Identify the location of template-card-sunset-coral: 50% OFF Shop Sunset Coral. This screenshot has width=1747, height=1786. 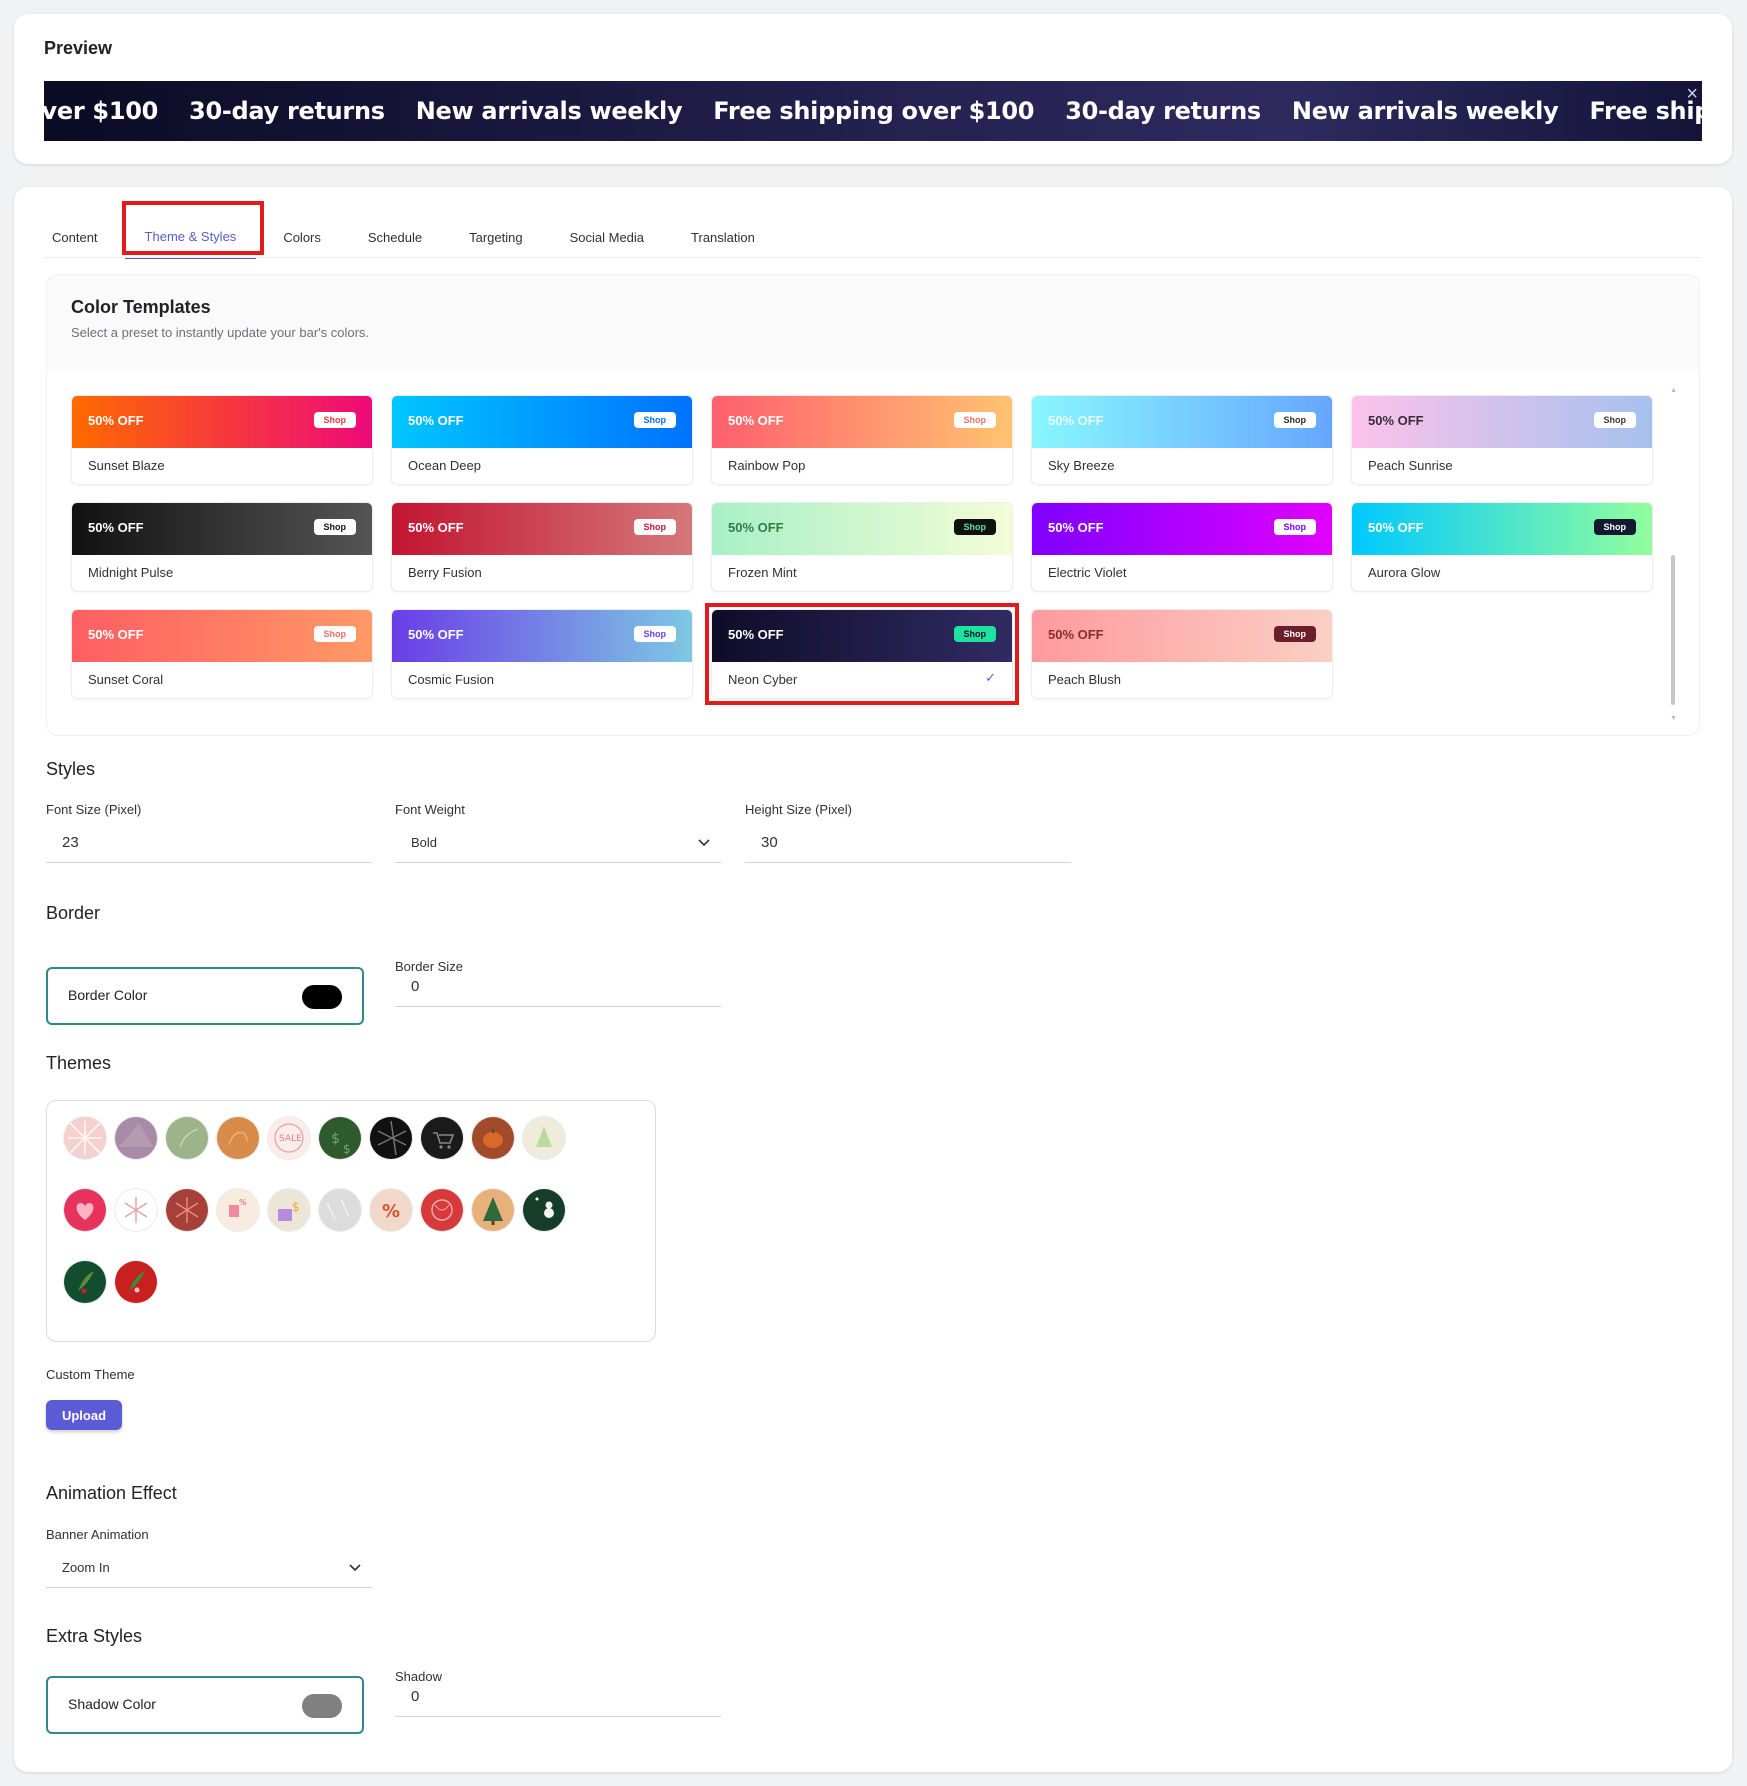
(222, 654).